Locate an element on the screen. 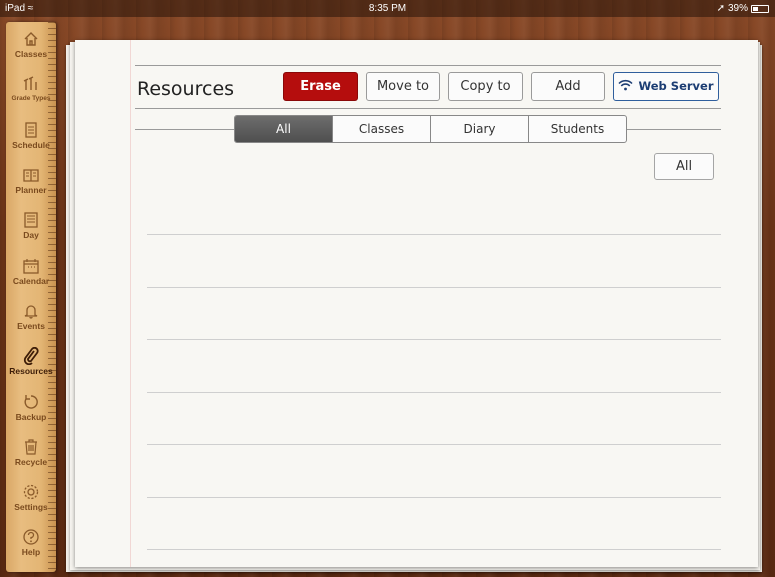 Image resolution: width=775 pixels, height=577 pixels. sidebar-item-label: Calendar is located at coordinates (31, 281).